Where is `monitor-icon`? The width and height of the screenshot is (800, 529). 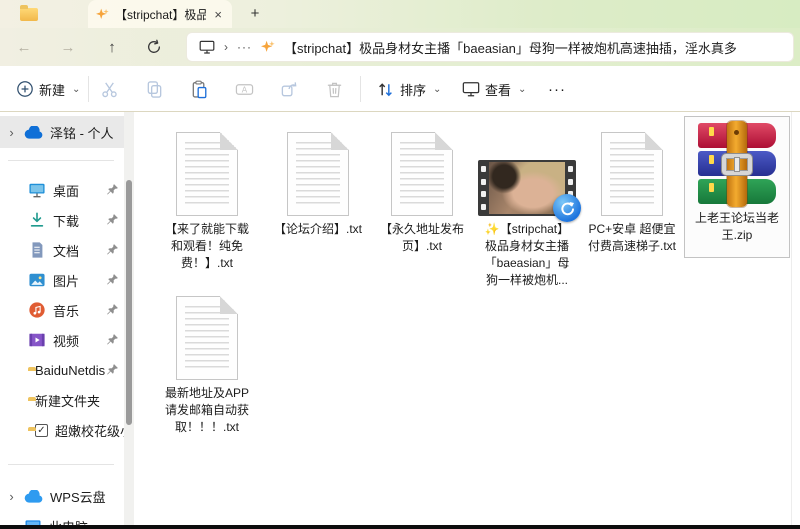
monitor-icon is located at coordinates (207, 47).